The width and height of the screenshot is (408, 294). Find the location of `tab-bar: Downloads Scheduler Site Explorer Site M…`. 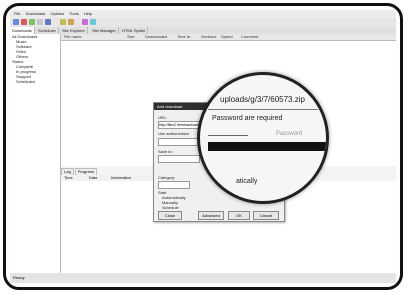

tab-bar: Downloads Scheduler Site Explorer Site M… is located at coordinates (203, 30).